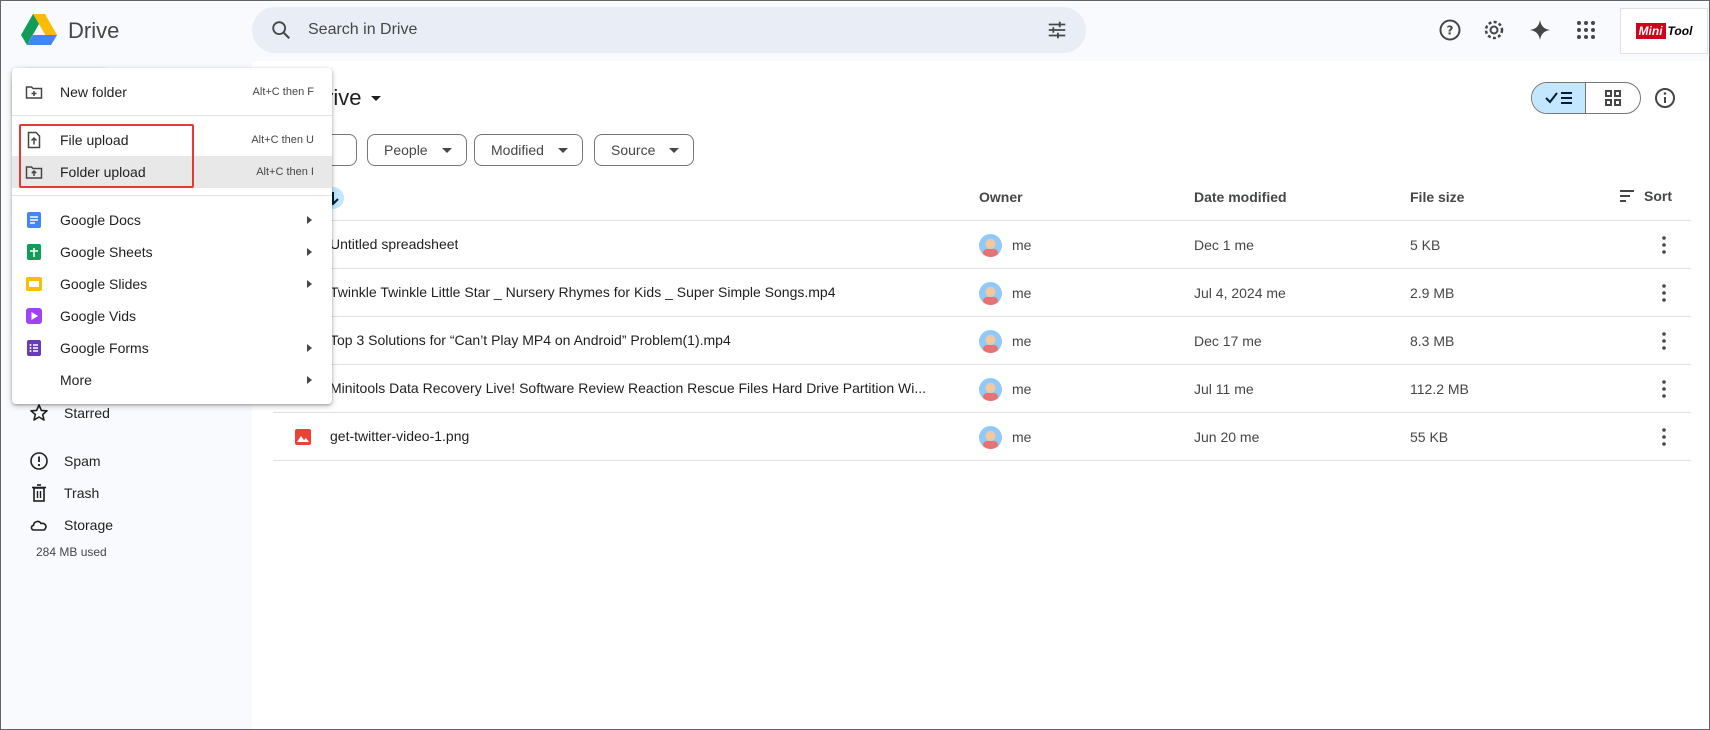 The width and height of the screenshot is (1710, 730). I want to click on people-filter-chip: People, so click(417, 150).